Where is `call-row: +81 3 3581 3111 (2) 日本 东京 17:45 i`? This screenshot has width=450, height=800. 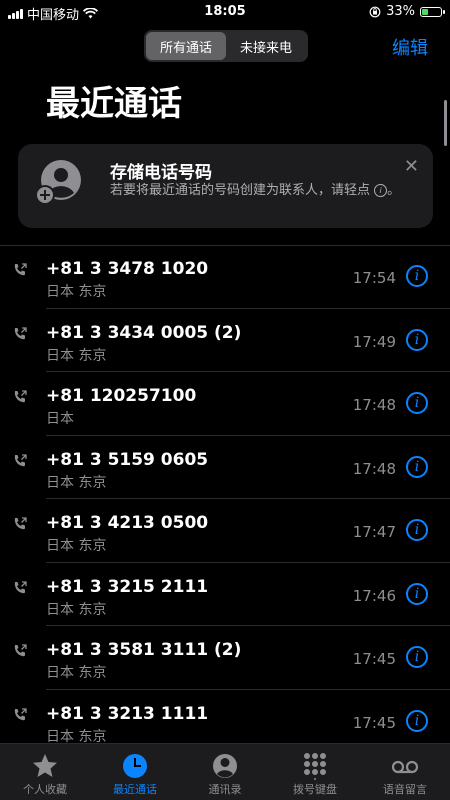
call-row: +81 3 3581 3111 (2) 日本 东京 17:45 i is located at coordinates (225, 658).